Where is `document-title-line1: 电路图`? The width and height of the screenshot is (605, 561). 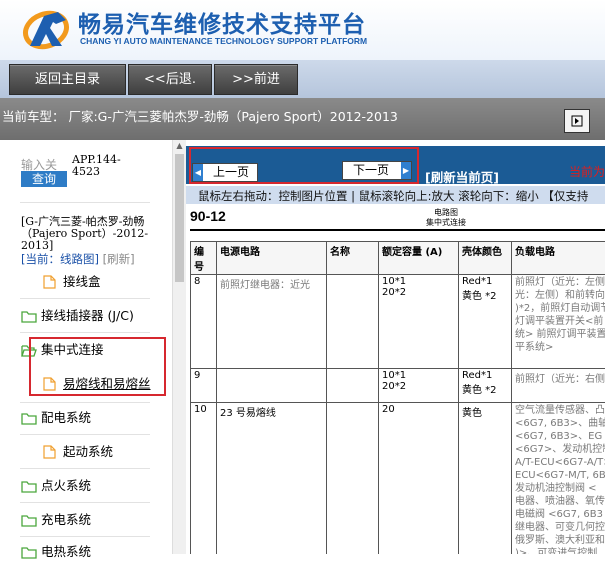
document-title-line1: 电路图 is located at coordinates (446, 213).